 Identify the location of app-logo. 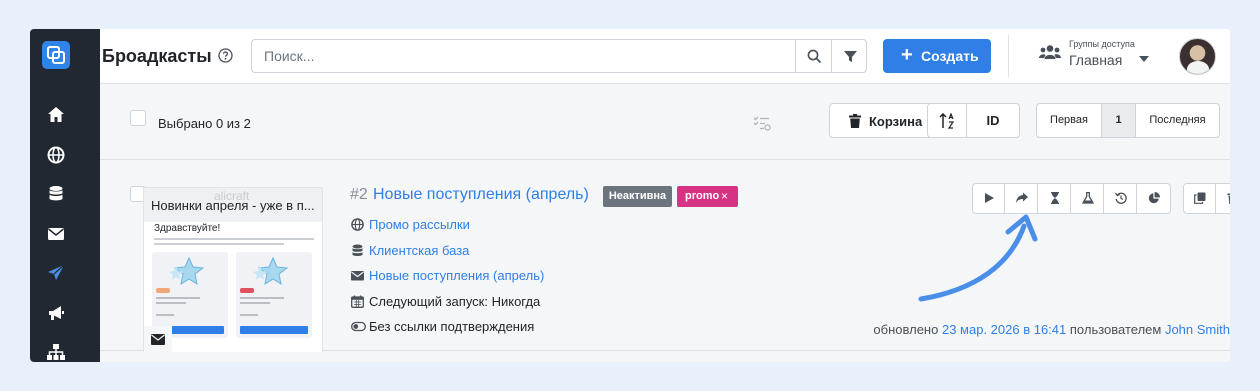
(56, 55).